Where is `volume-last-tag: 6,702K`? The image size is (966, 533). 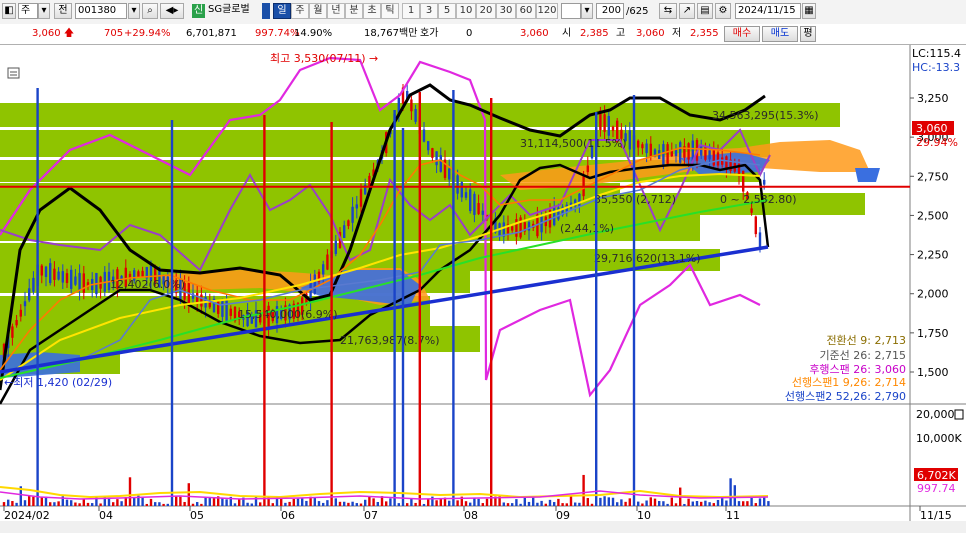 volume-last-tag: 6,702K is located at coordinates (936, 475).